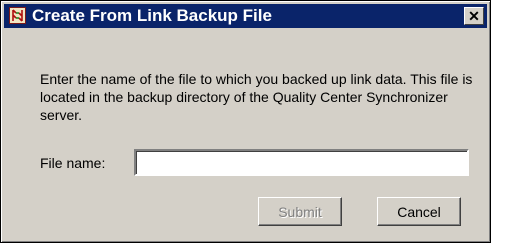  Describe the element at coordinates (17, 15) in the screenshot. I see `link-sync-icon` at that location.